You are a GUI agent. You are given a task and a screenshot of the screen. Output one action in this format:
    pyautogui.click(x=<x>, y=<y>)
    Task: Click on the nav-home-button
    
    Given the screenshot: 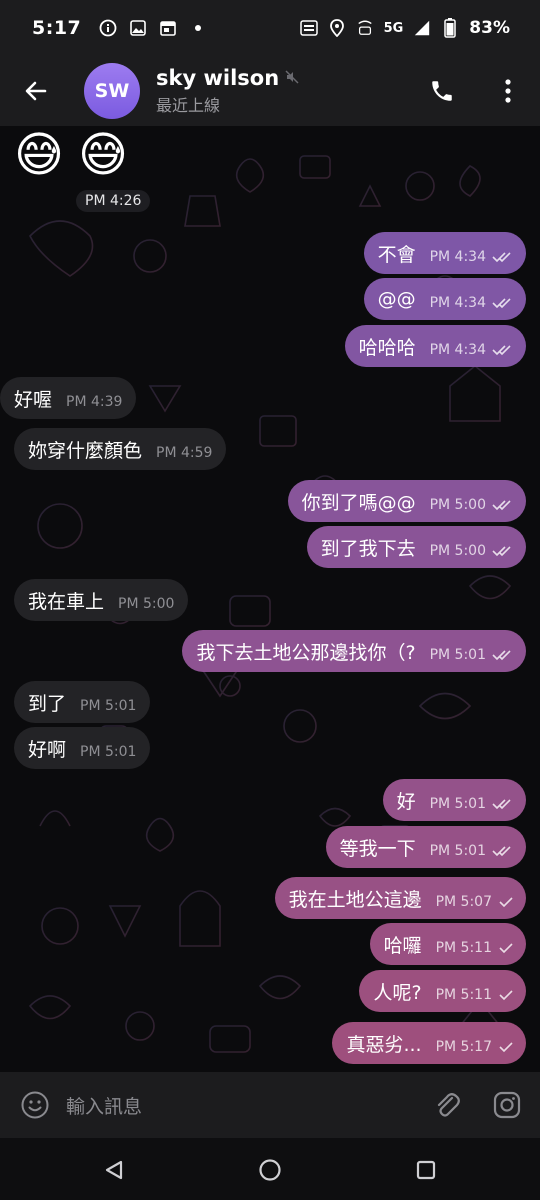 What is the action you would take?
    pyautogui.click(x=270, y=1170)
    